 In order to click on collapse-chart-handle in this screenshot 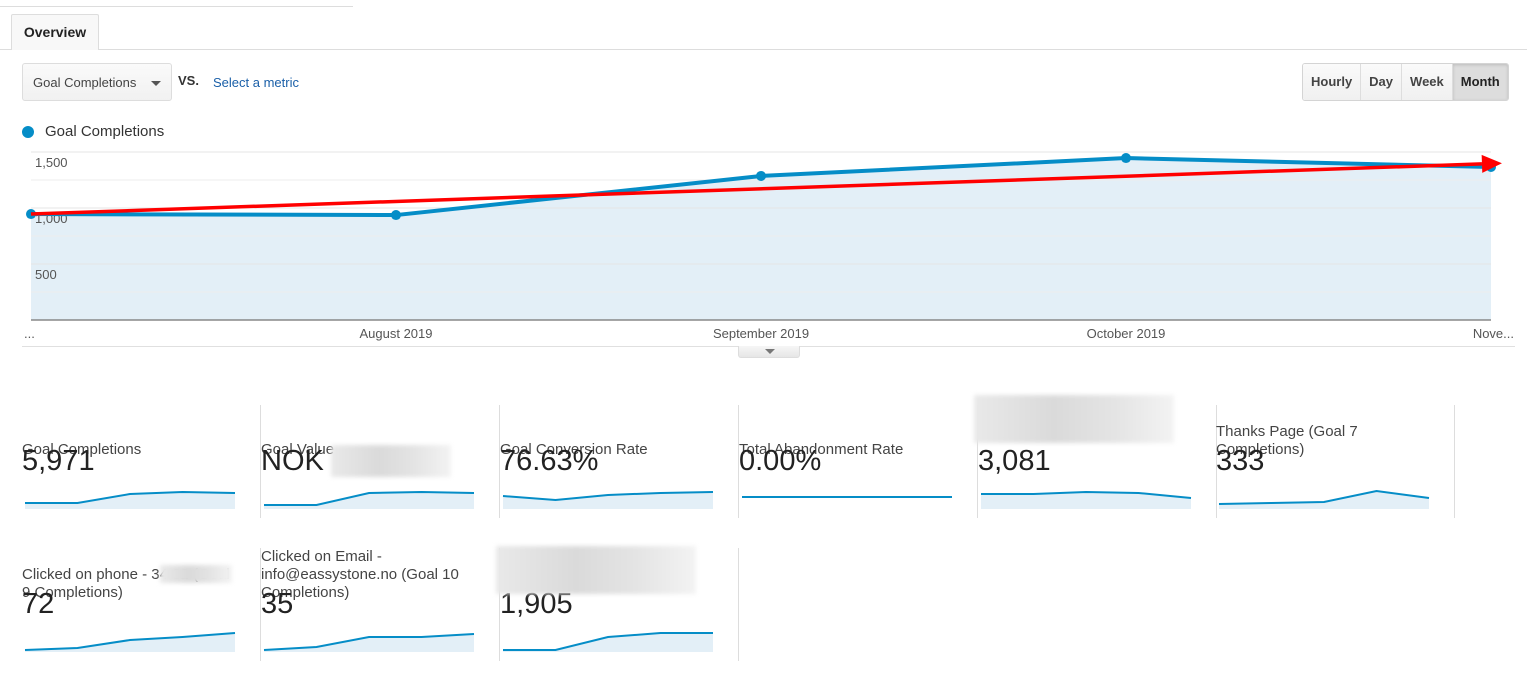, I will do `click(769, 352)`.